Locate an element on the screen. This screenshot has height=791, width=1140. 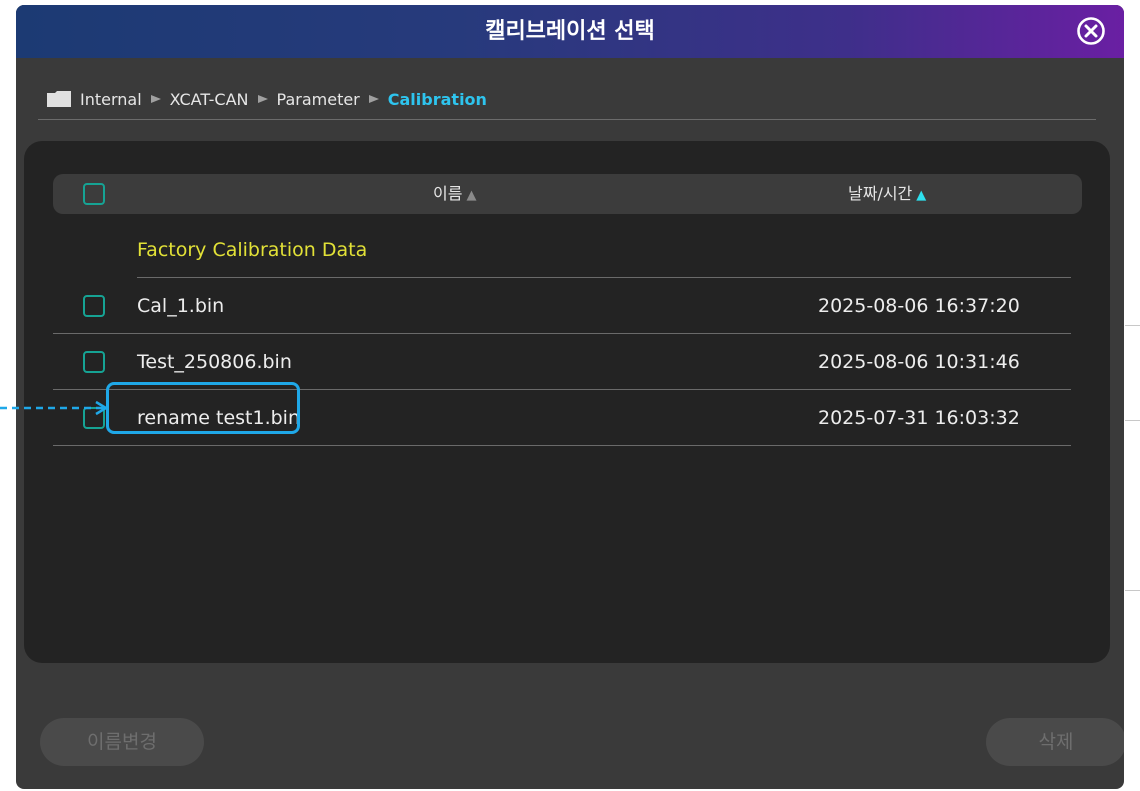
delete-button: 삭제 is located at coordinates (1055, 742).